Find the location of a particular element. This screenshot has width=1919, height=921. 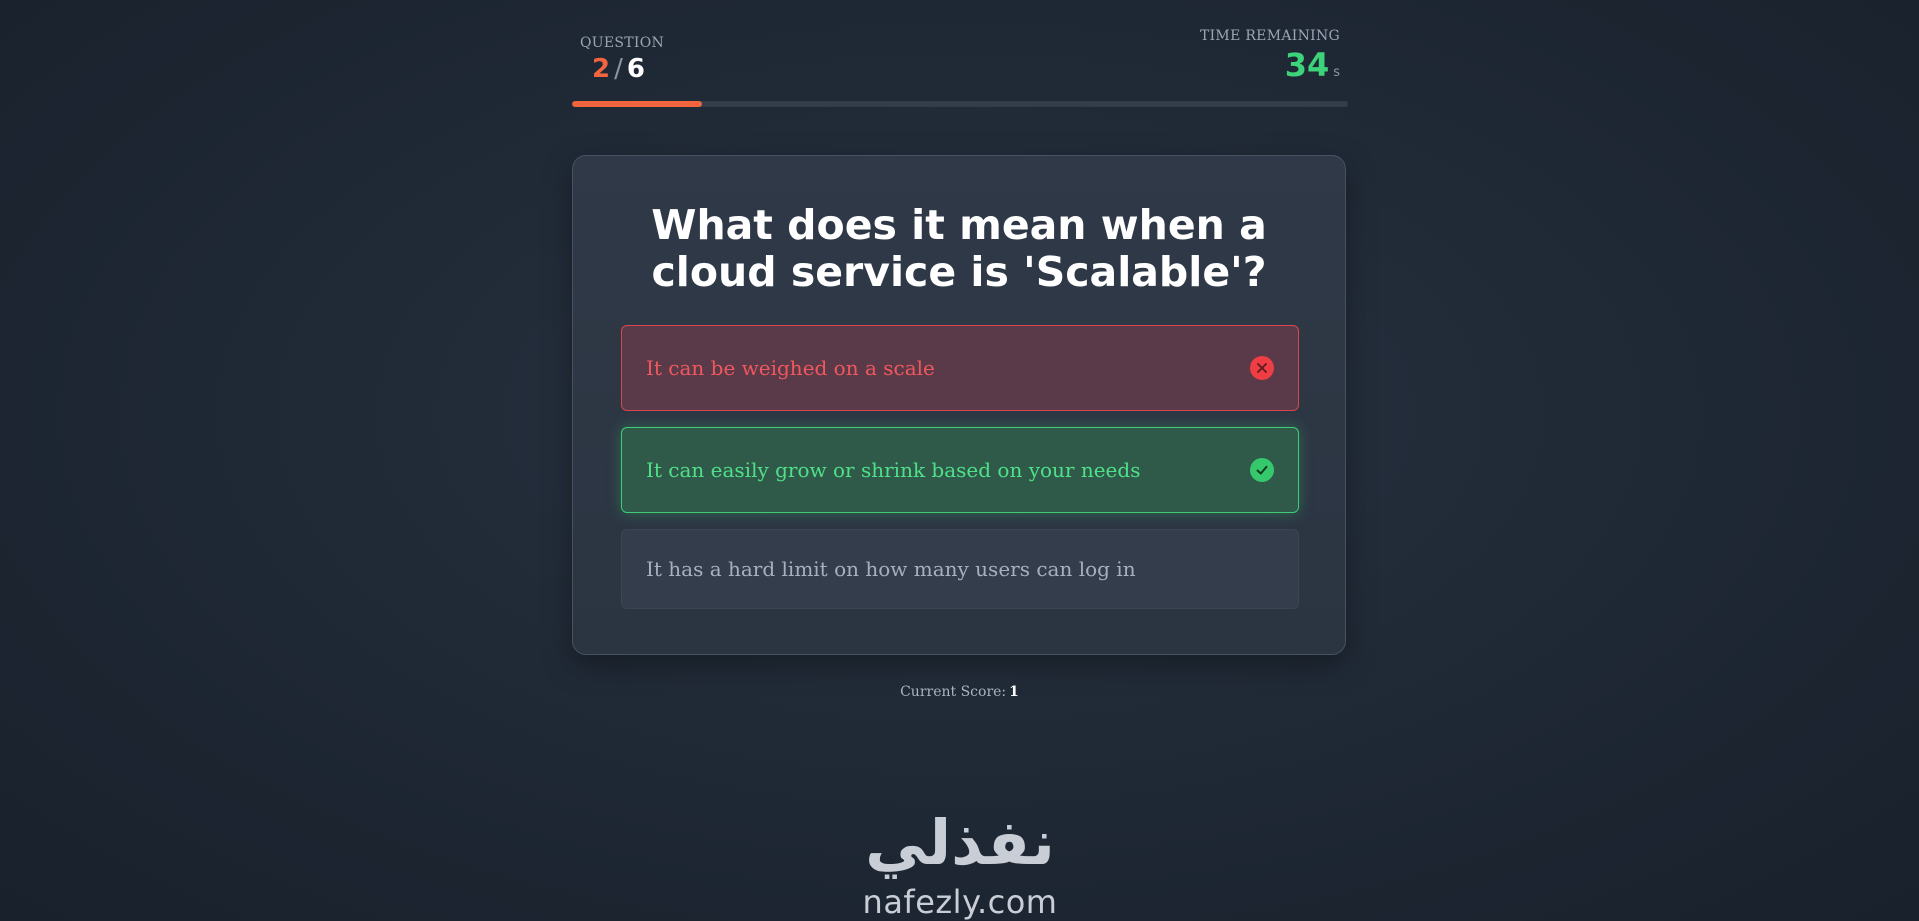

check-circle-icon is located at coordinates (1262, 470).